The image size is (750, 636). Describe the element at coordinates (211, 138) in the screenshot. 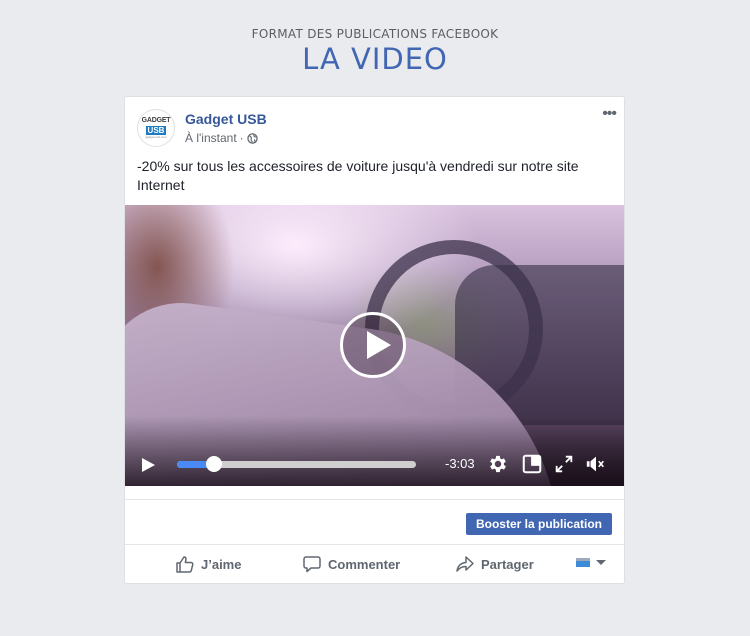

I see `post-timestamp: À l'instant` at that location.